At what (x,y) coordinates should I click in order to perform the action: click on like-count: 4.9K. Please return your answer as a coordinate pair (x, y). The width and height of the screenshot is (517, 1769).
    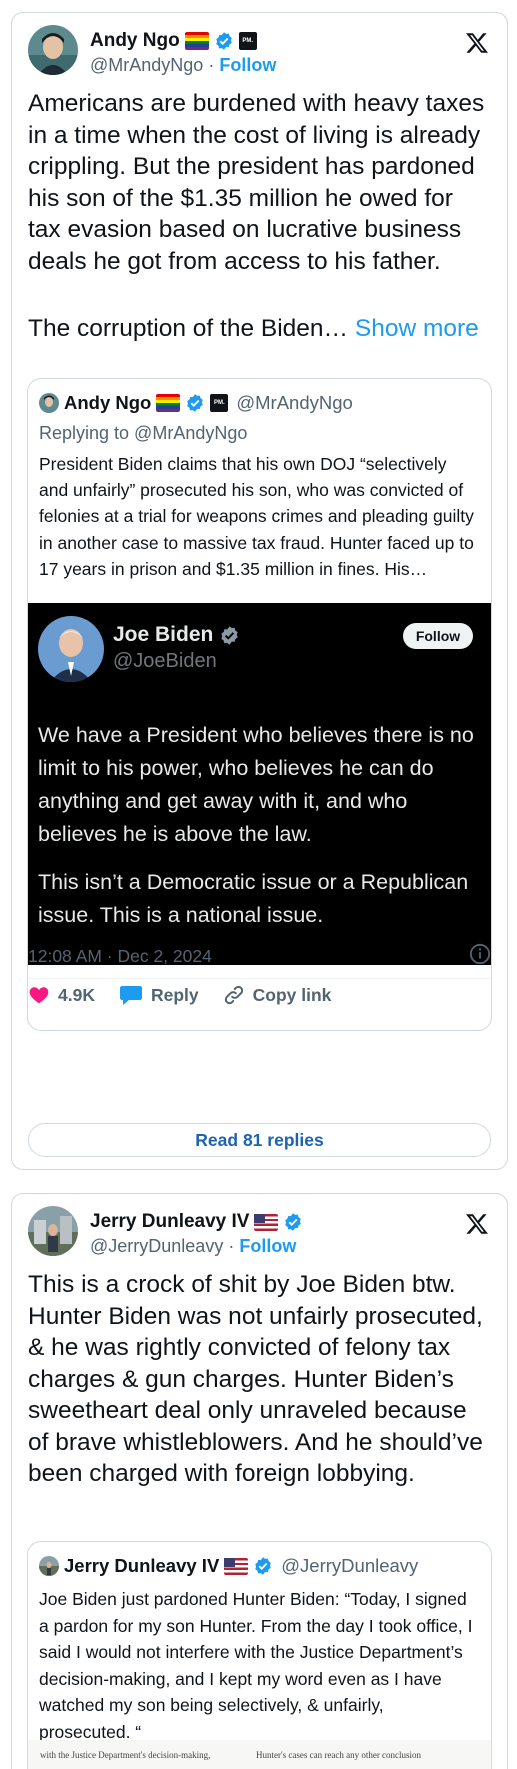
    Looking at the image, I should click on (76, 994).